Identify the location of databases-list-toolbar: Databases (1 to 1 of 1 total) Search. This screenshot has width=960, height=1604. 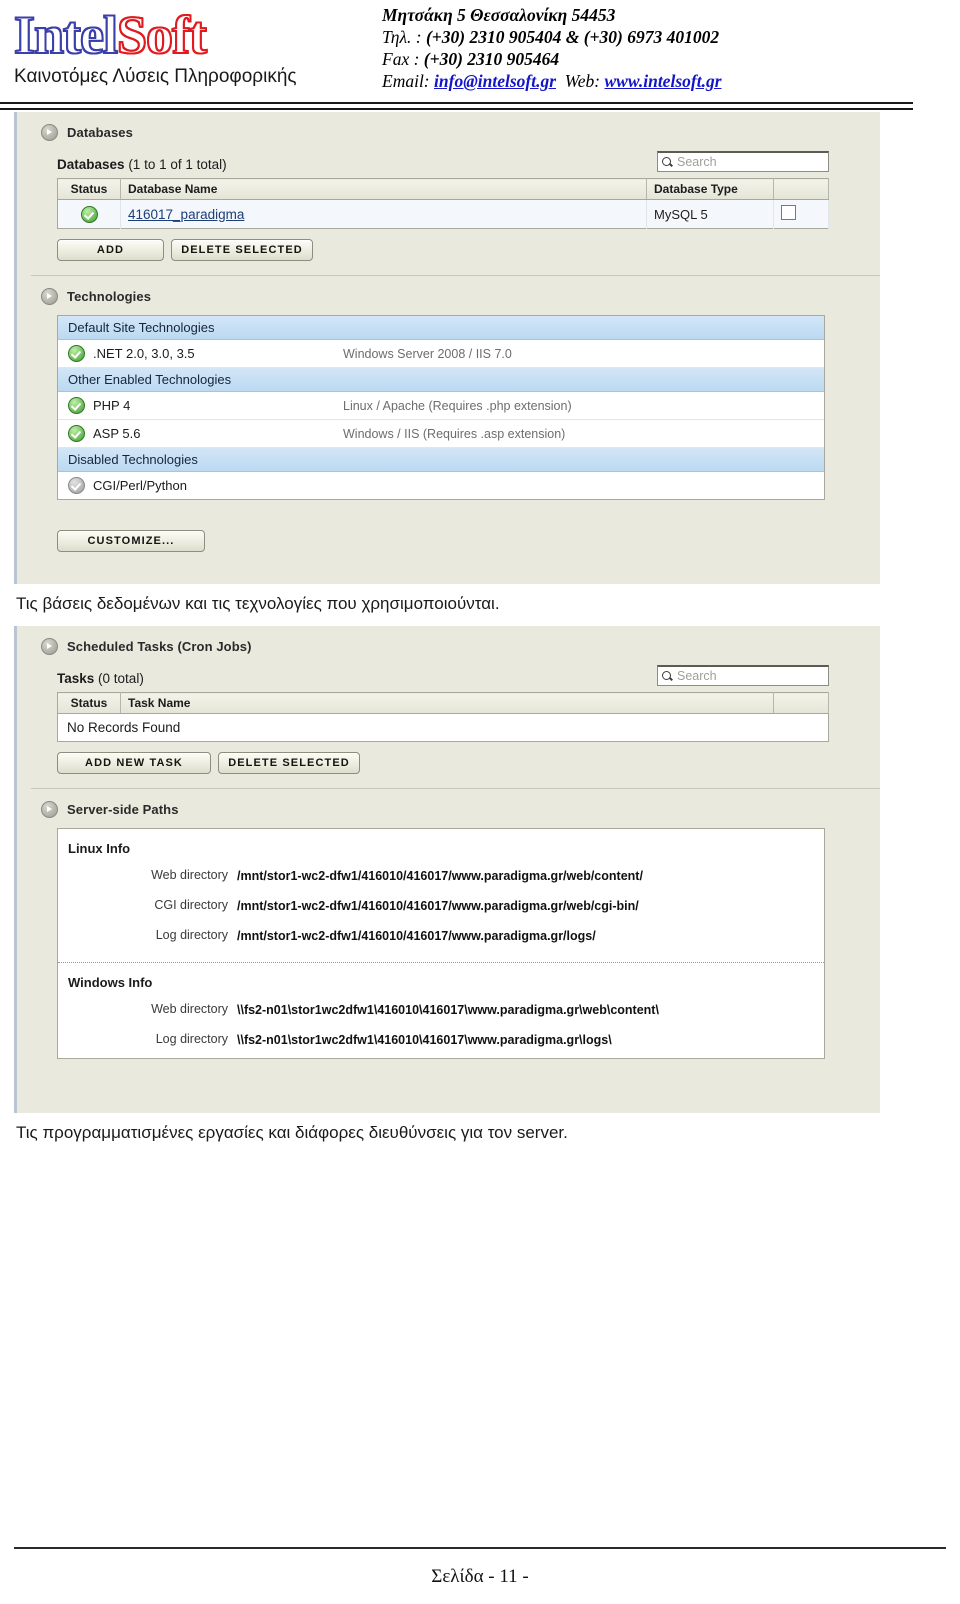
(443, 161).